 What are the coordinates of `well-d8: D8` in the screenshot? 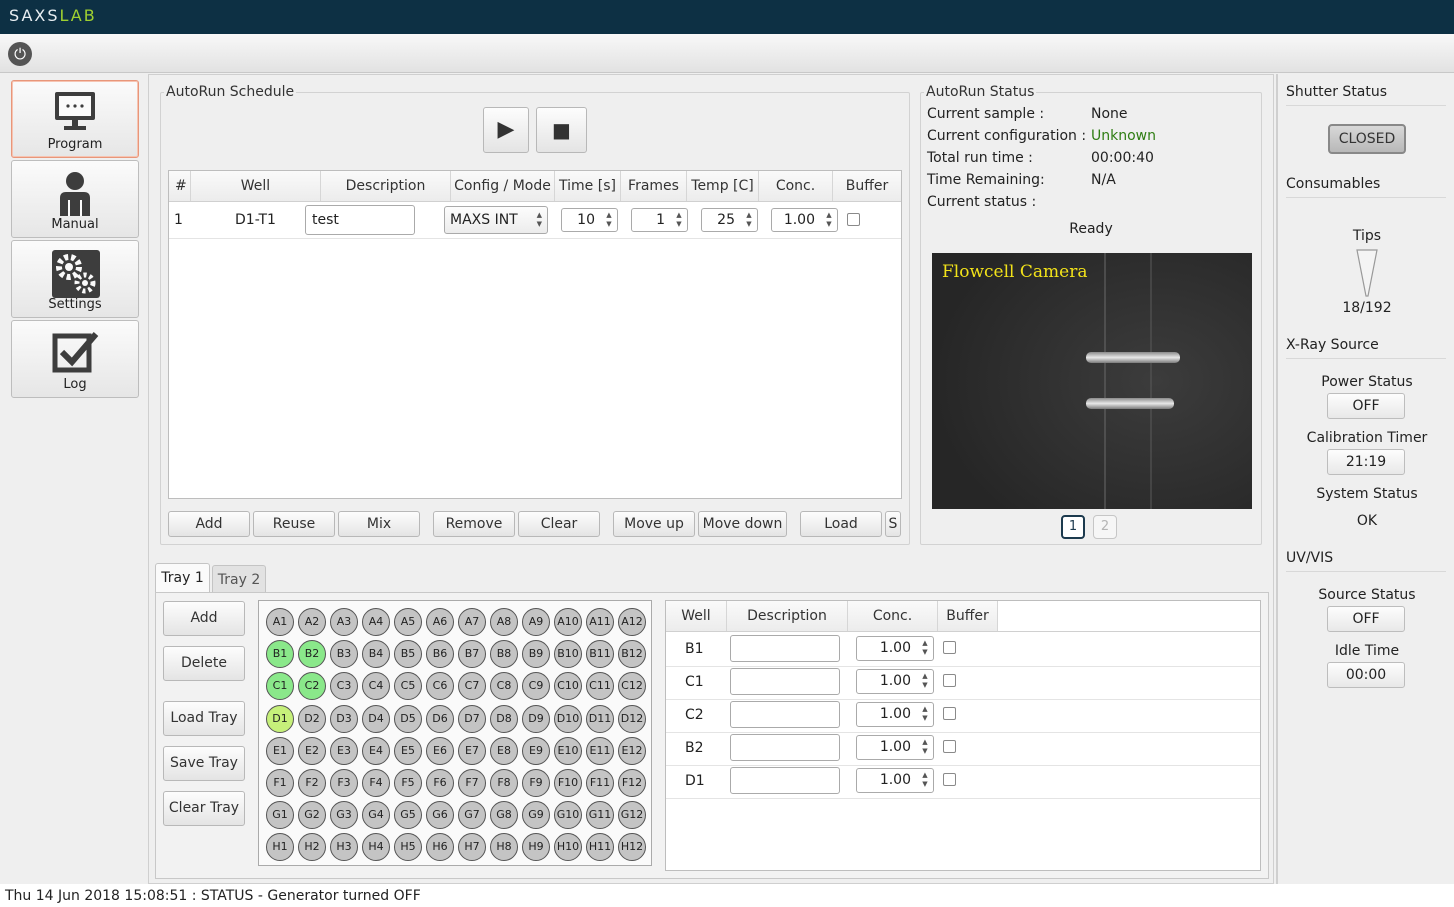 It's located at (504, 718).